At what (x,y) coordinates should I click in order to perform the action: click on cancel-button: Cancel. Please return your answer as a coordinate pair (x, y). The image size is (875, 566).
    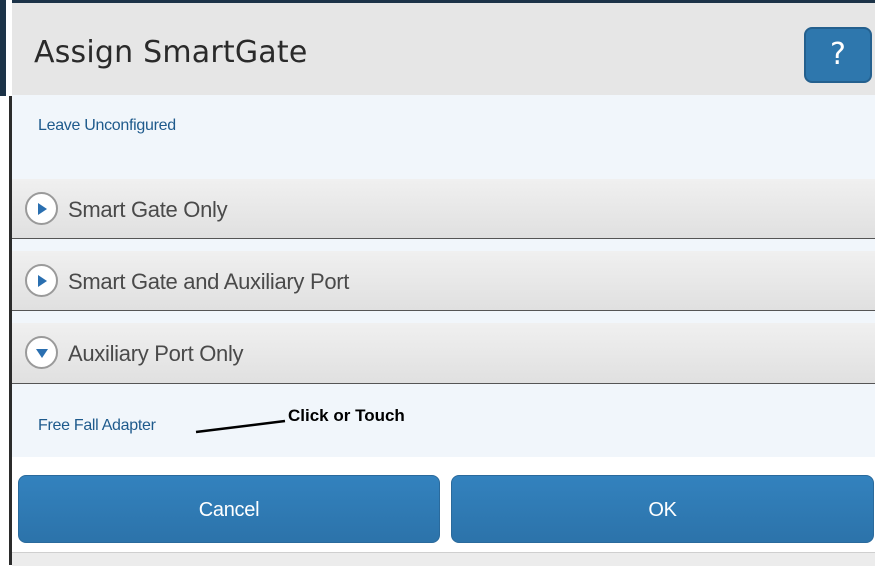
    Looking at the image, I should click on (229, 509).